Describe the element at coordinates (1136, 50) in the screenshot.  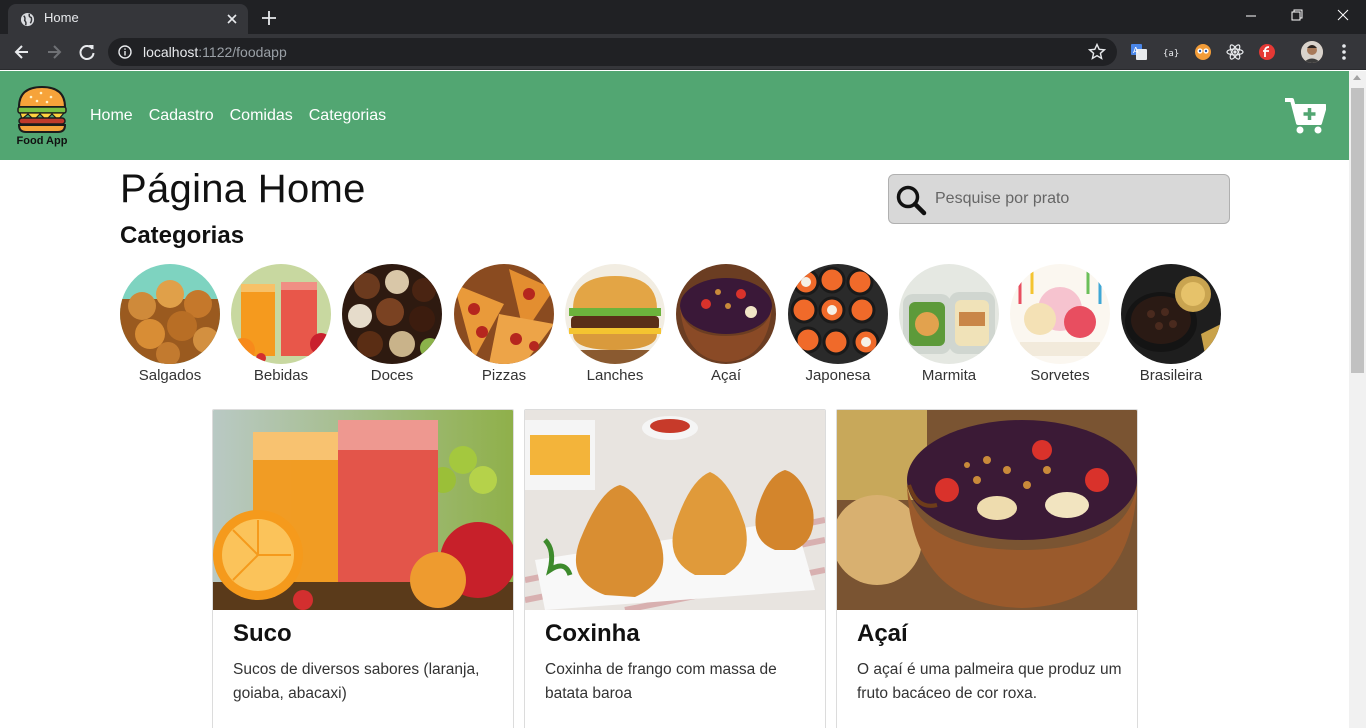
I see `svg-text: A` at that location.